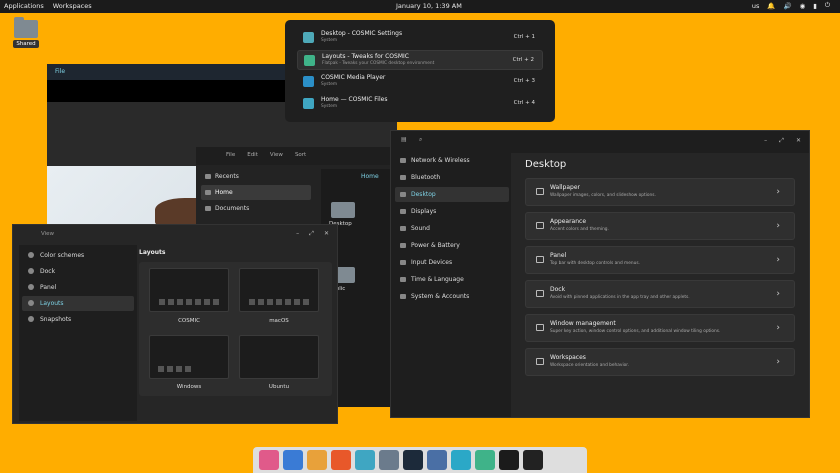  What do you see at coordinates (279, 290) in the screenshot?
I see `layout-macos` at bounding box center [279, 290].